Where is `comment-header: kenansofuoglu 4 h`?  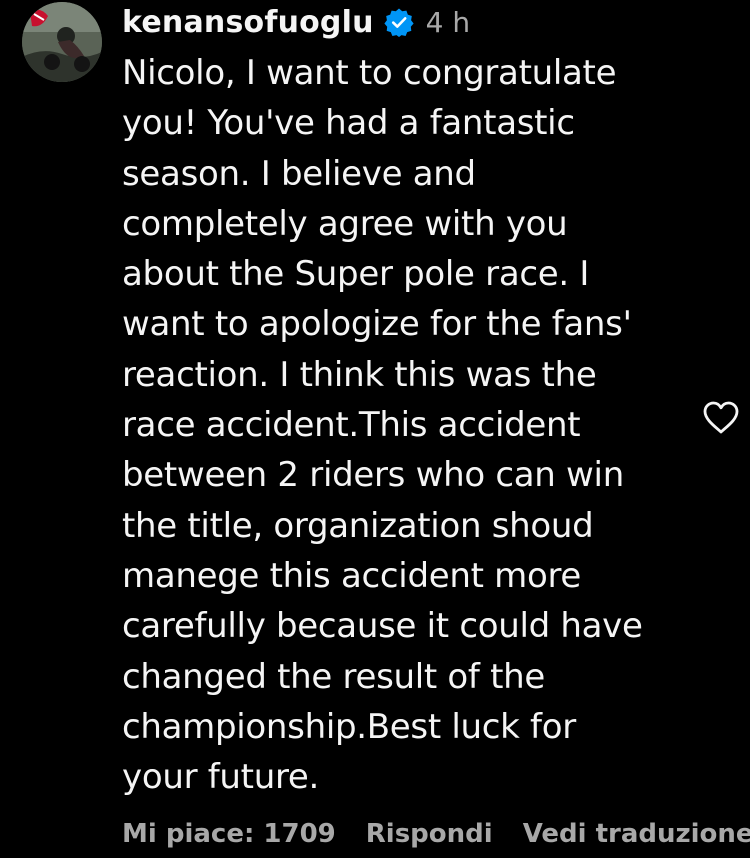 comment-header: kenansofuoglu 4 h is located at coordinates (296, 22).